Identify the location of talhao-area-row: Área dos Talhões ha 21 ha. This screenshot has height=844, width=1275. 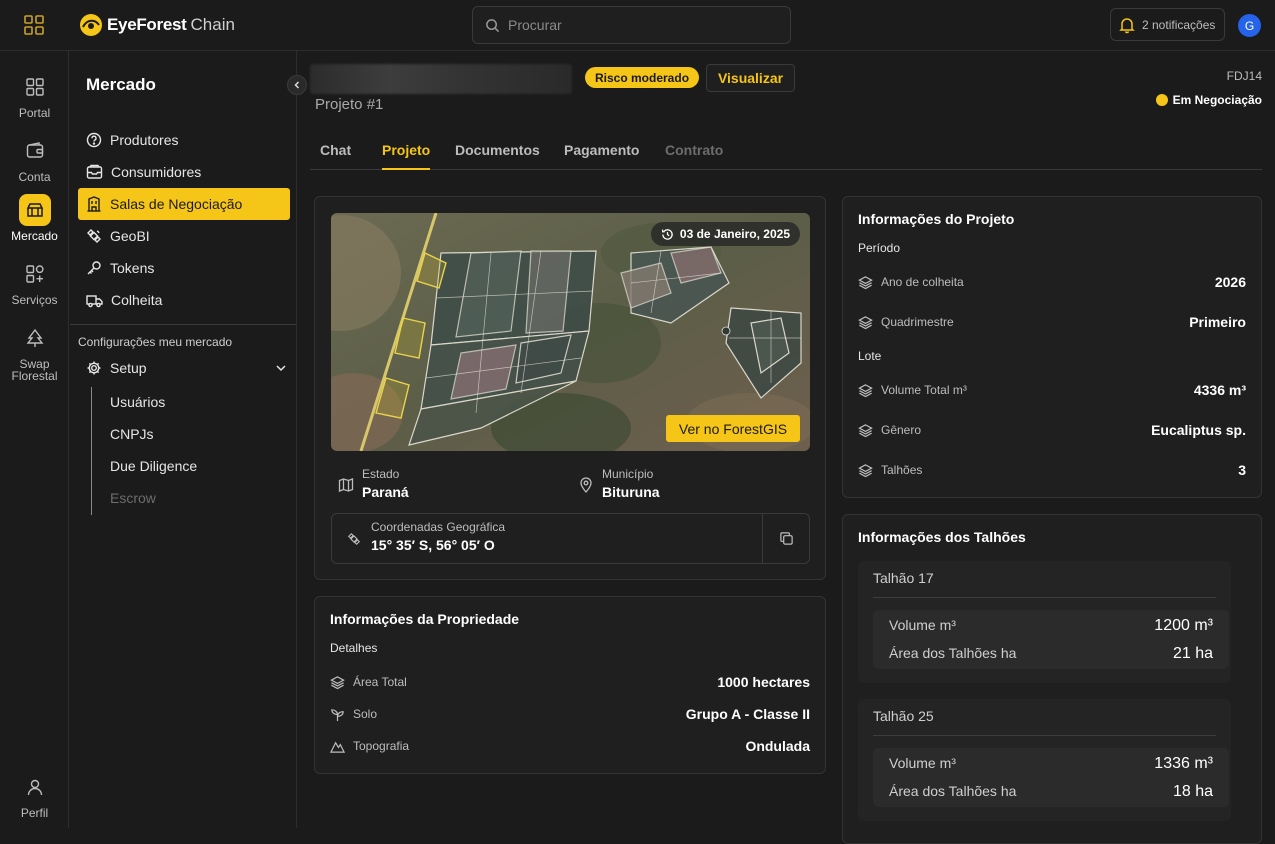
(1051, 654).